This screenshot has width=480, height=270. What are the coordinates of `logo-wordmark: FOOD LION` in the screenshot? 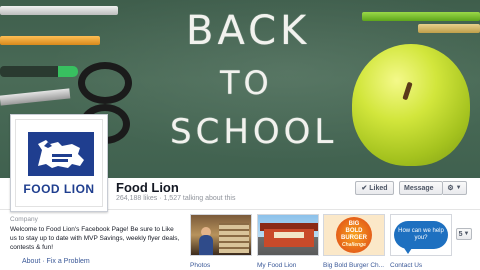 It's located at (59, 189).